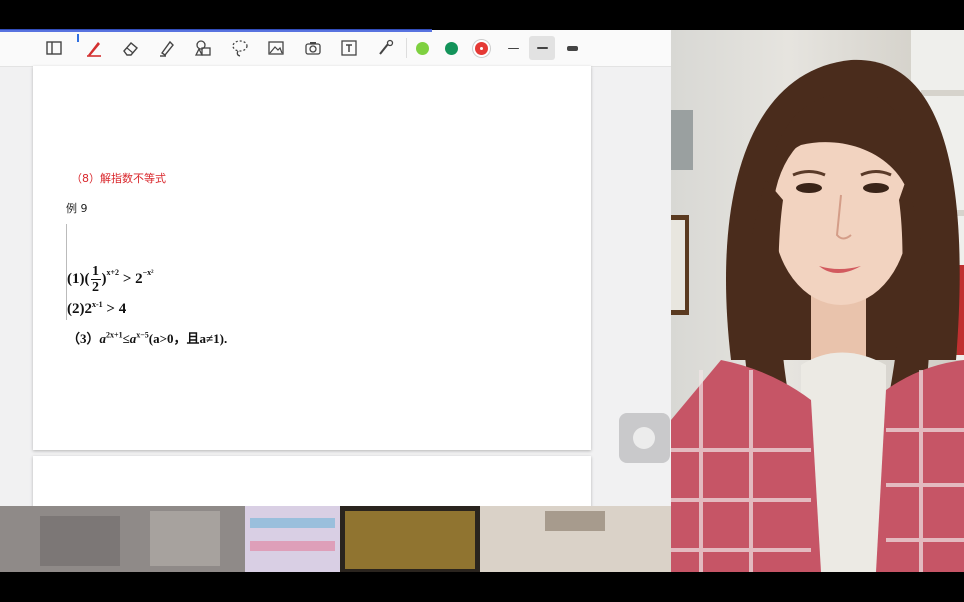 The height and width of the screenshot is (602, 964). Describe the element at coordinates (118, 178) in the screenshot. I see `section-title: （8）解指数不等式` at that location.